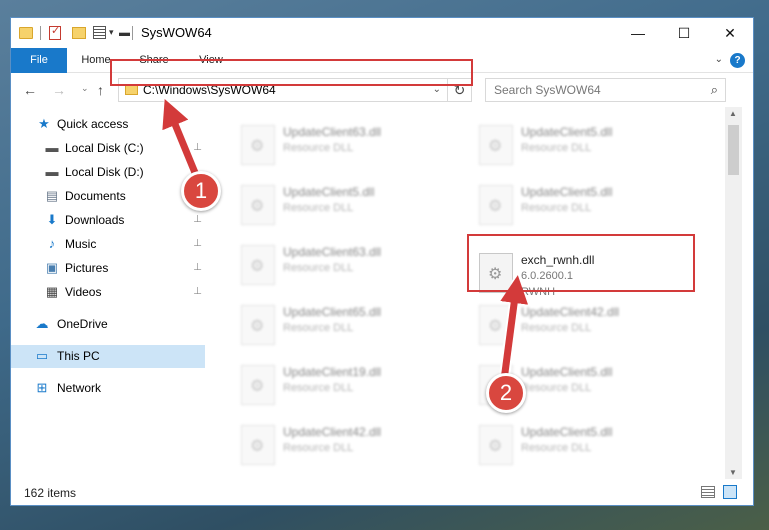 The width and height of the screenshot is (769, 530). I want to click on new-folder-icon, so click(79, 33).